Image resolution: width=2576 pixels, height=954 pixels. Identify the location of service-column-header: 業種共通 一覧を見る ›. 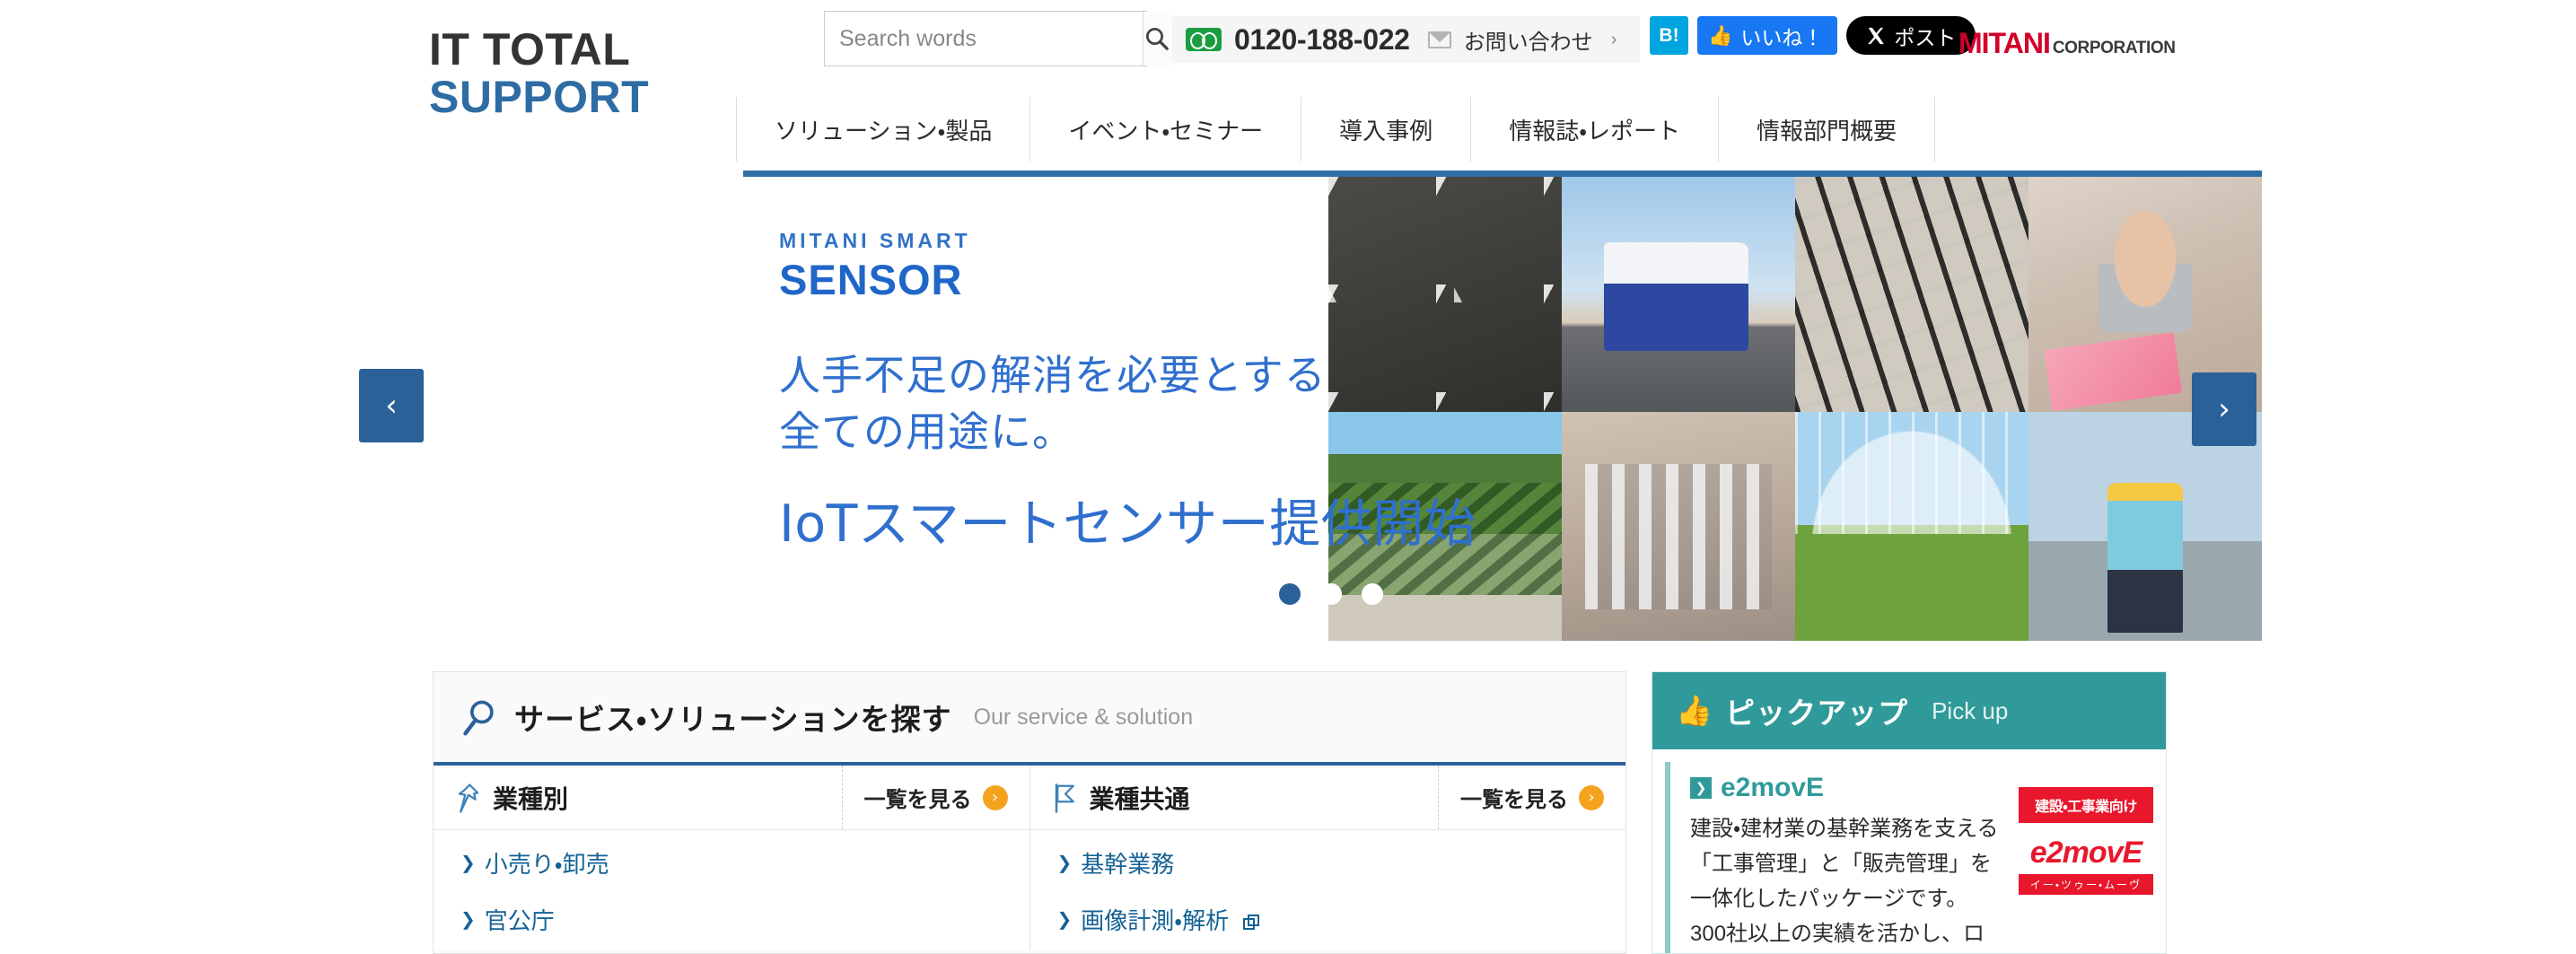
(1327, 798).